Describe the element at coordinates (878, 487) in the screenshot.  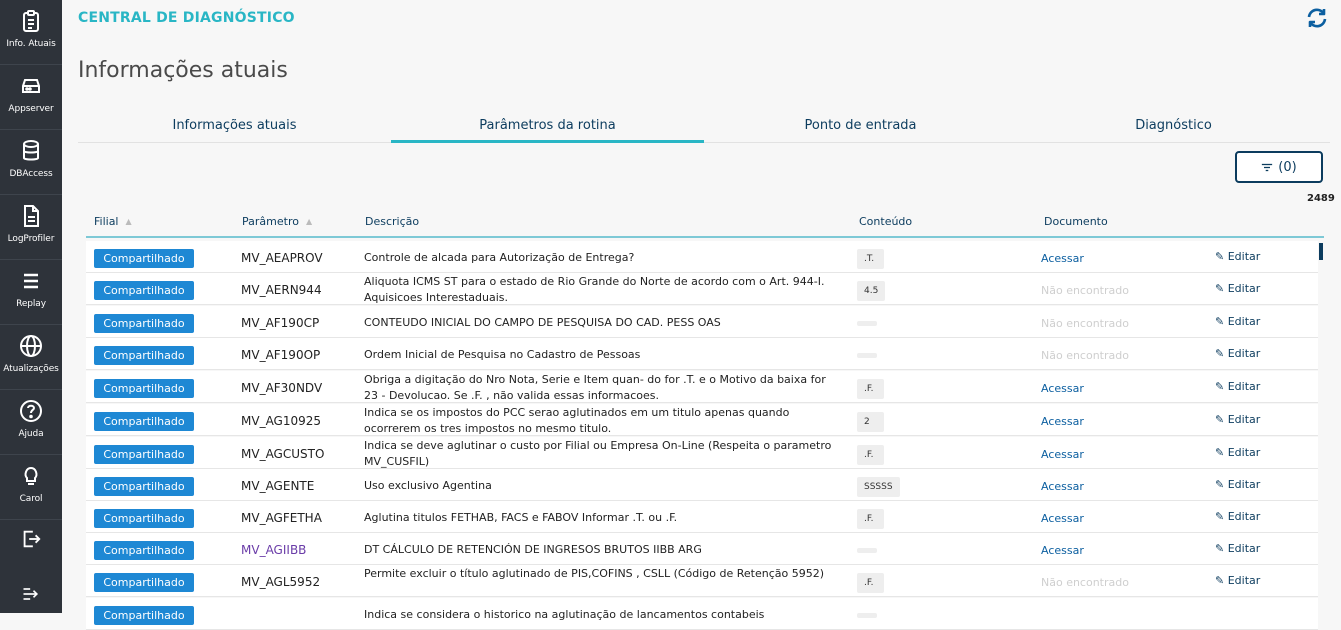
I see `parameter-value: SSSSS` at that location.